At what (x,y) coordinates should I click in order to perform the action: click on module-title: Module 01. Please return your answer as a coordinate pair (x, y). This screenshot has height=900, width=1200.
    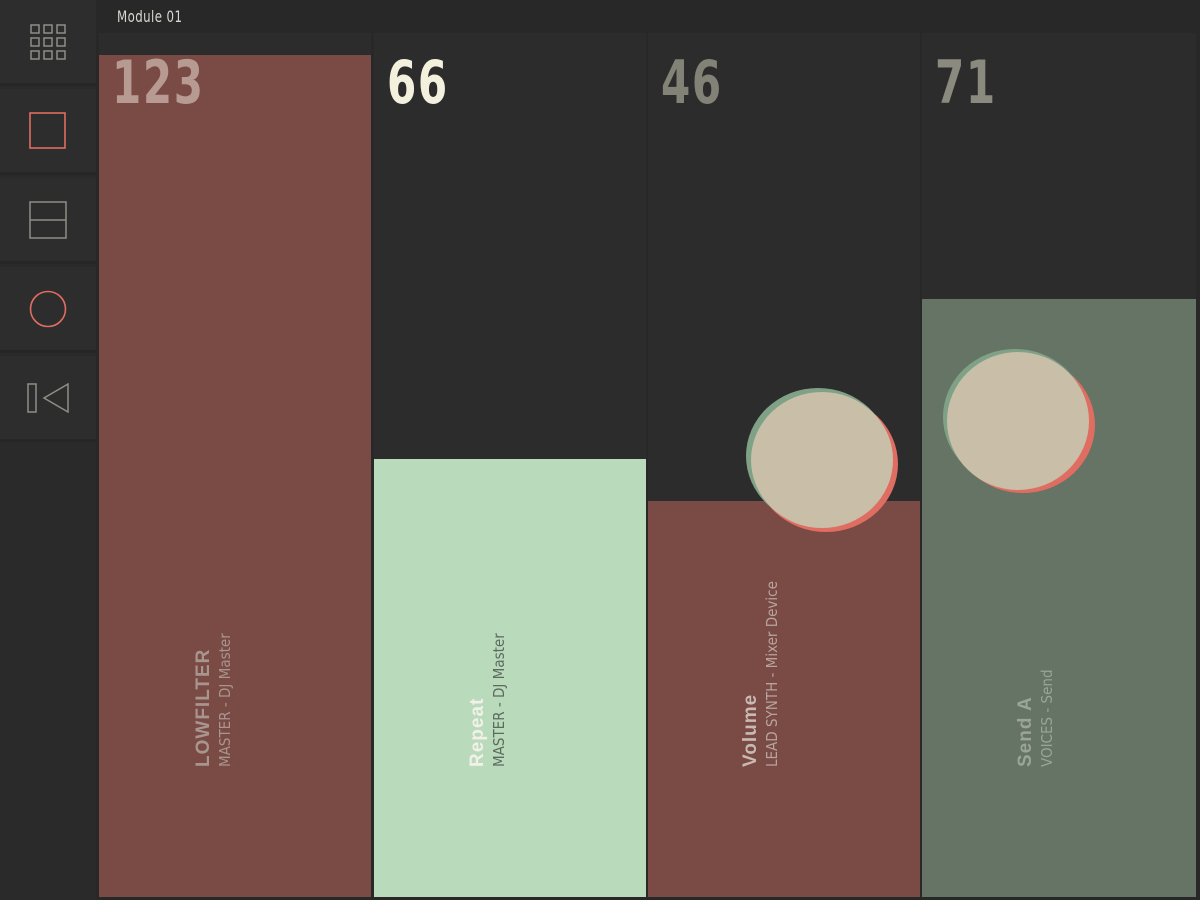
    Looking at the image, I should click on (150, 16).